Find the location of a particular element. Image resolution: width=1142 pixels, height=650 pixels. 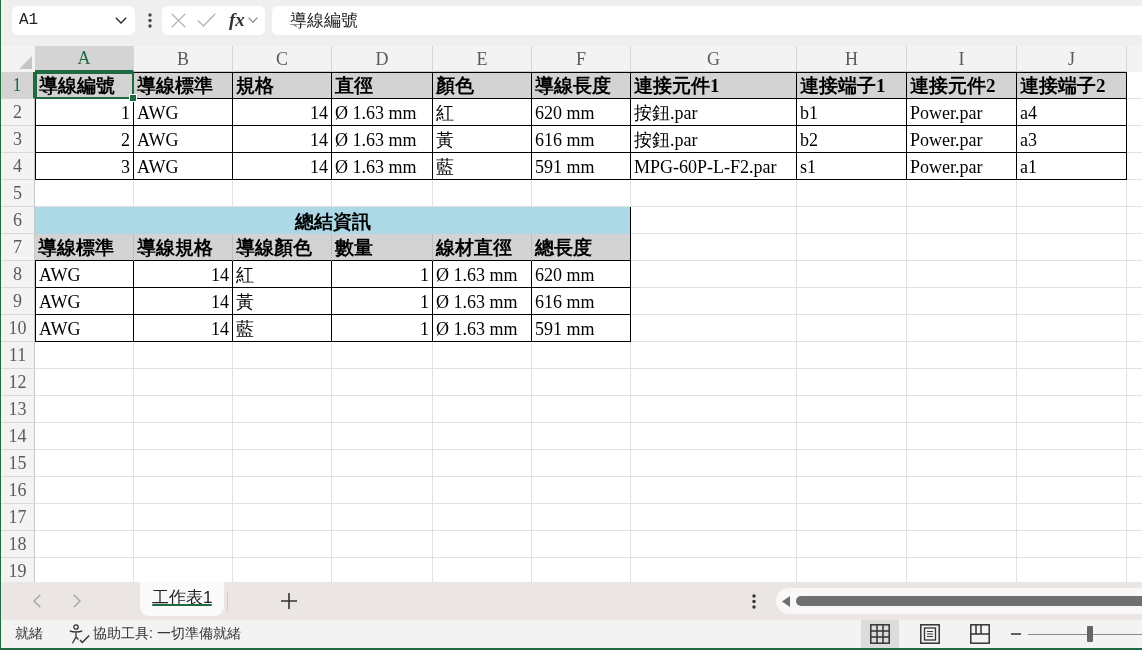

chevron-down-icon is located at coordinates (121, 20).